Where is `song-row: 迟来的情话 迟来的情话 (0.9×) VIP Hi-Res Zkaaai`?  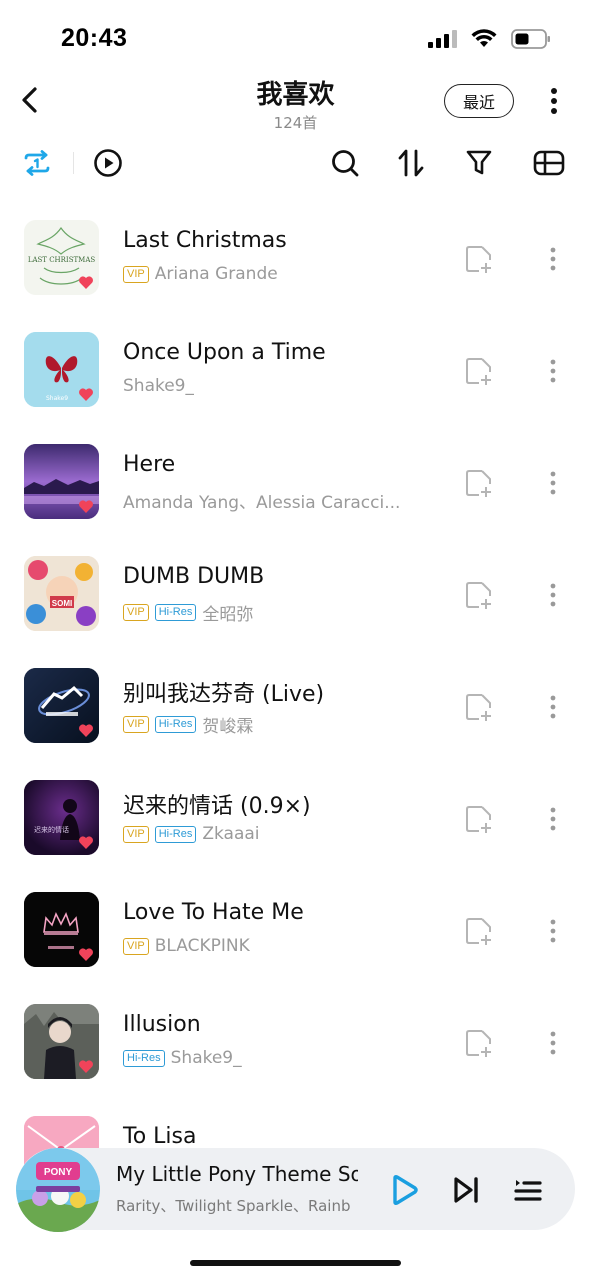
song-row: 迟来的情话 迟来的情话 (0.9×) VIP Hi-Res Zkaaai is located at coordinates (295, 824).